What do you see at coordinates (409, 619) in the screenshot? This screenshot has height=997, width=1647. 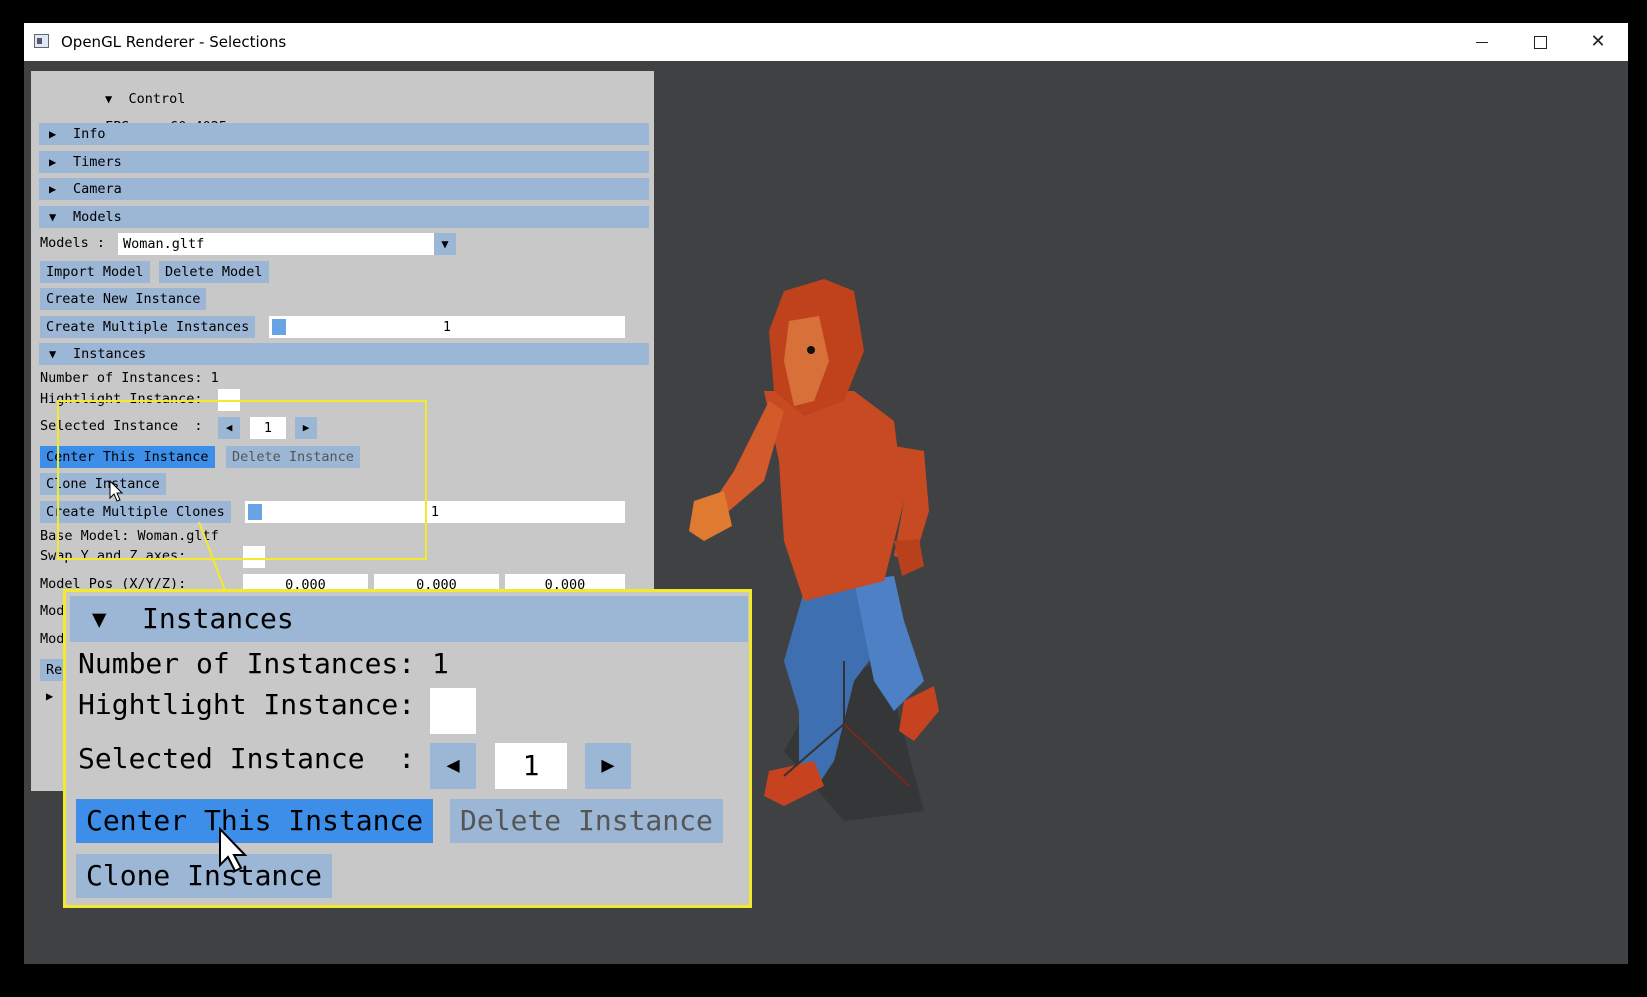 I see `zoom-instances-header: ▼ Instances` at bounding box center [409, 619].